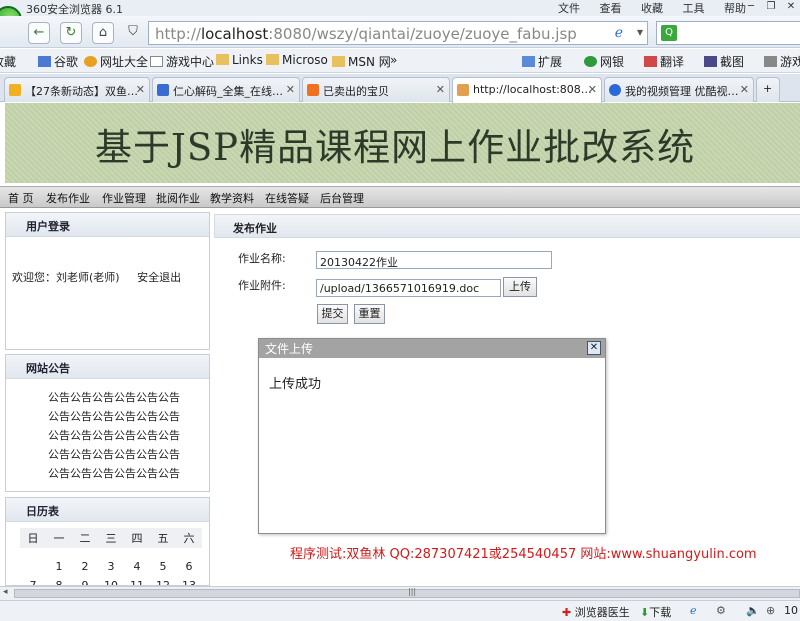 The image size is (800, 621). Describe the element at coordinates (226, 89) in the screenshot. I see `tab-video: 仁心解码_全集_在线… ✕` at that location.